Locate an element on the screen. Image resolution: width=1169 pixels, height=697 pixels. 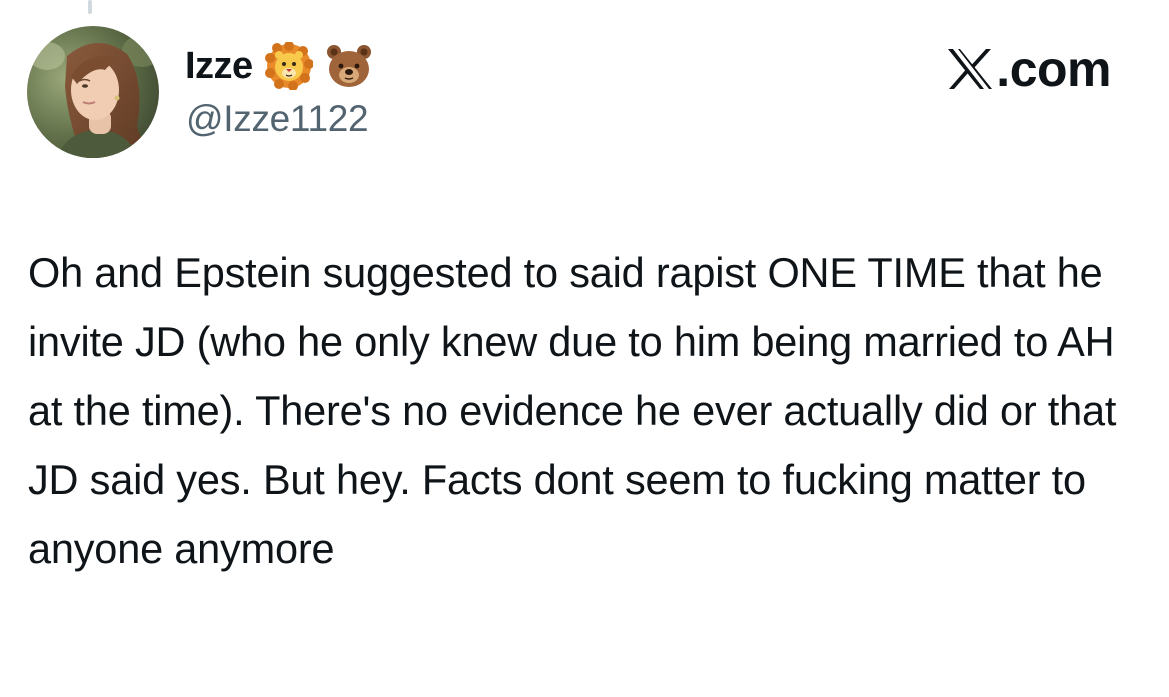
author-name-row: Izze is located at coordinates (279, 66).